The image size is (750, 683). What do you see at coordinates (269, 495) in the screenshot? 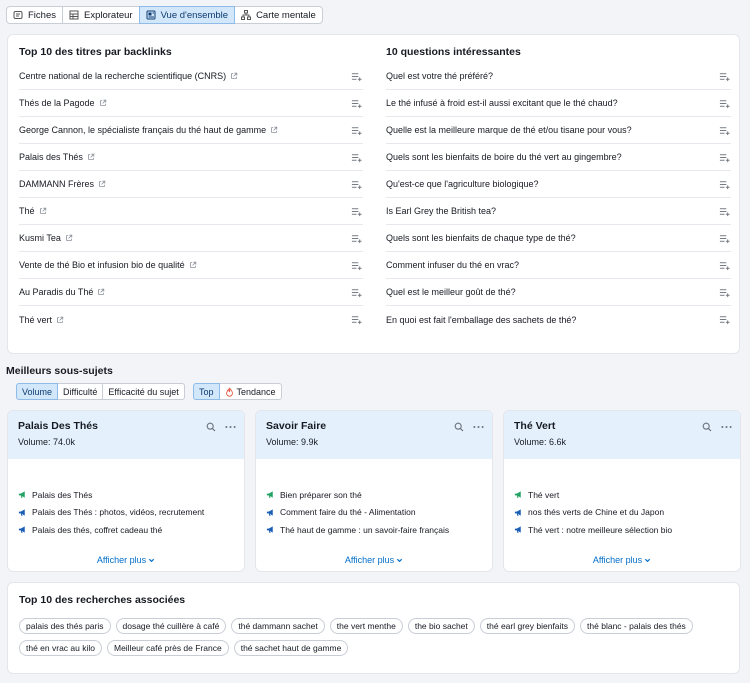
I see `megaphone-icon` at bounding box center [269, 495].